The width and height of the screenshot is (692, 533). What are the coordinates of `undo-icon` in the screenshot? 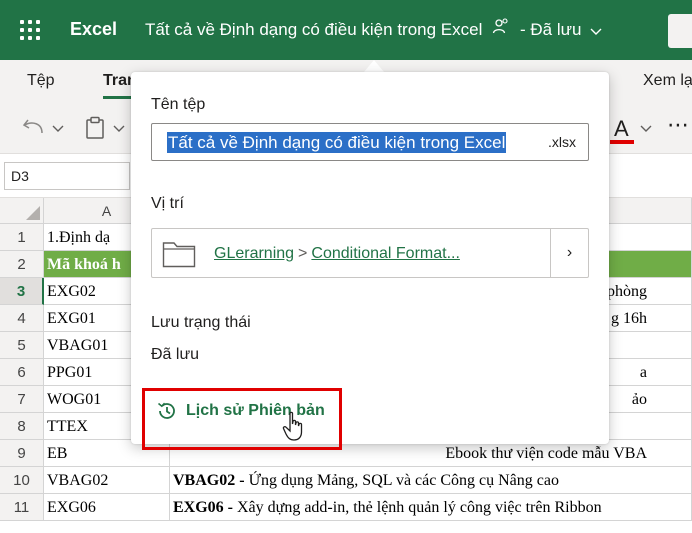 It's located at (34, 127).